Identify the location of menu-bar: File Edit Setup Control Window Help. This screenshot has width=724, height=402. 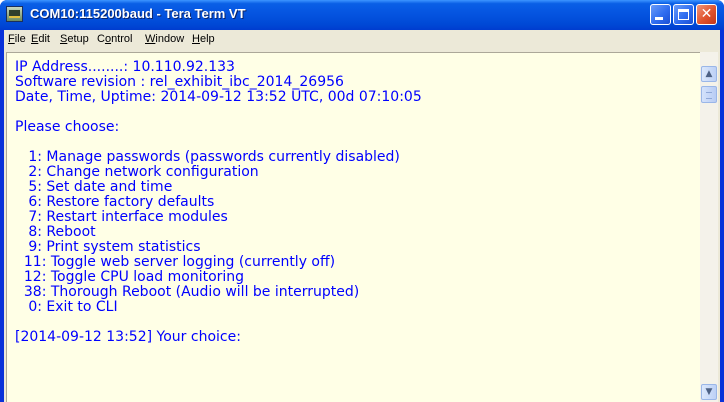
(362, 40).